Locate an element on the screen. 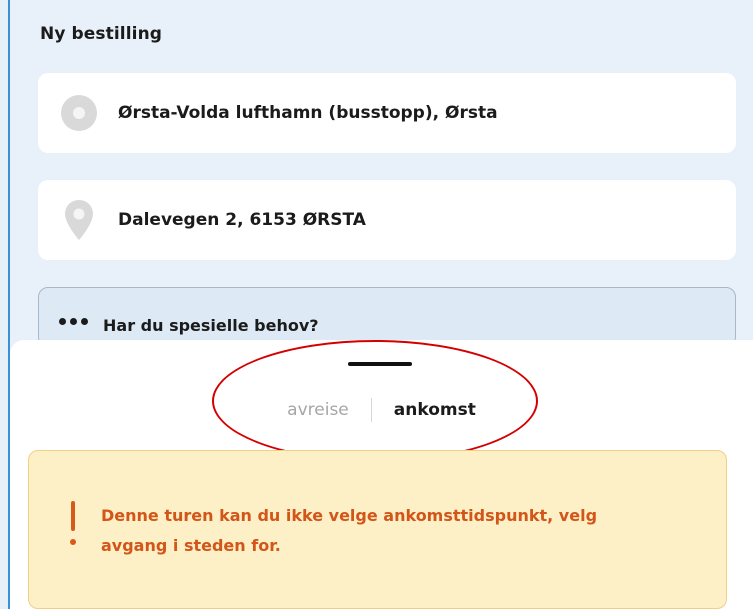 The height and width of the screenshot is (609, 753). more-dots-icon is located at coordinates (73, 321).